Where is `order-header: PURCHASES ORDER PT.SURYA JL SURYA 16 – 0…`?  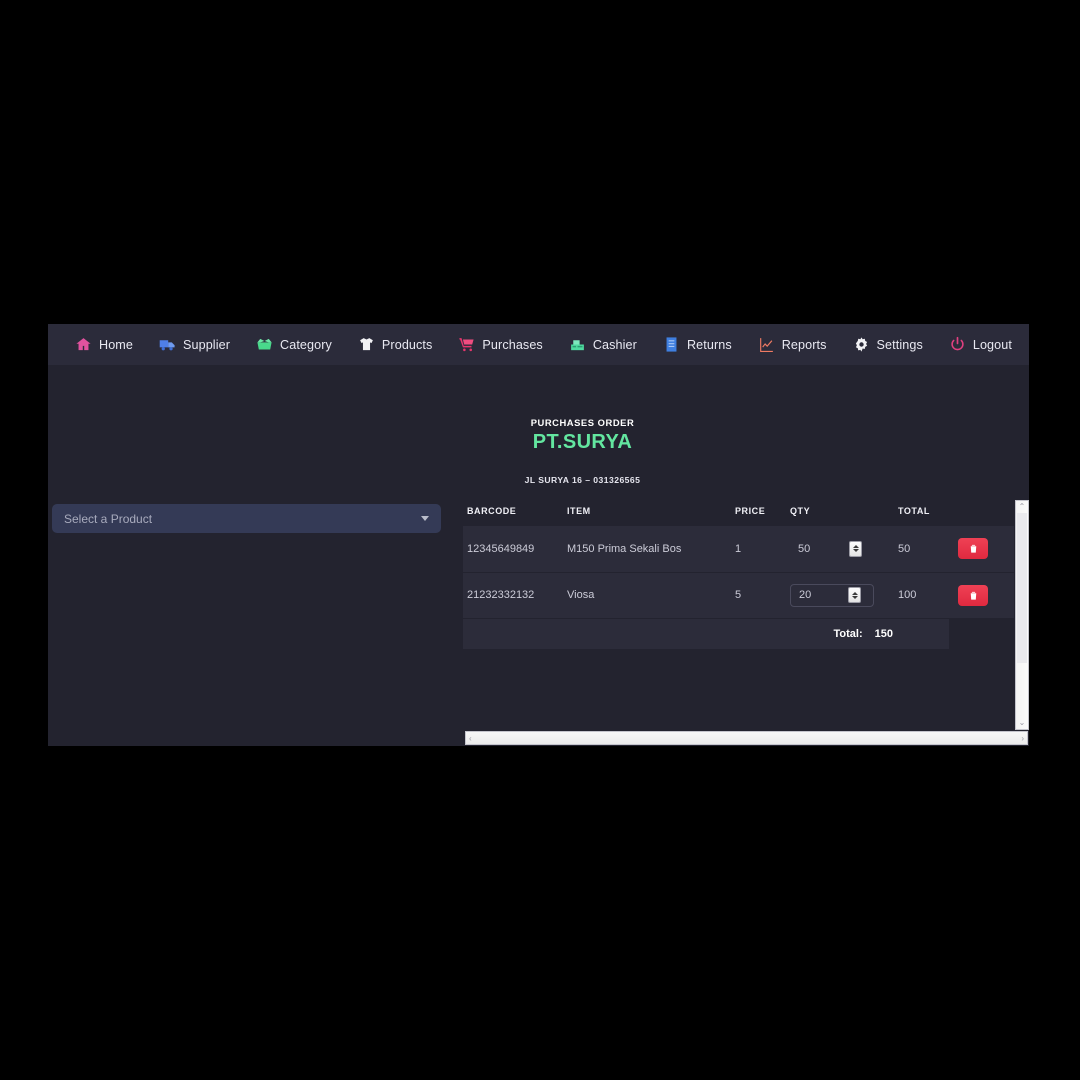
order-header: PURCHASES ORDER PT.SURYA JL SURYA 16 – 0… is located at coordinates (582, 451).